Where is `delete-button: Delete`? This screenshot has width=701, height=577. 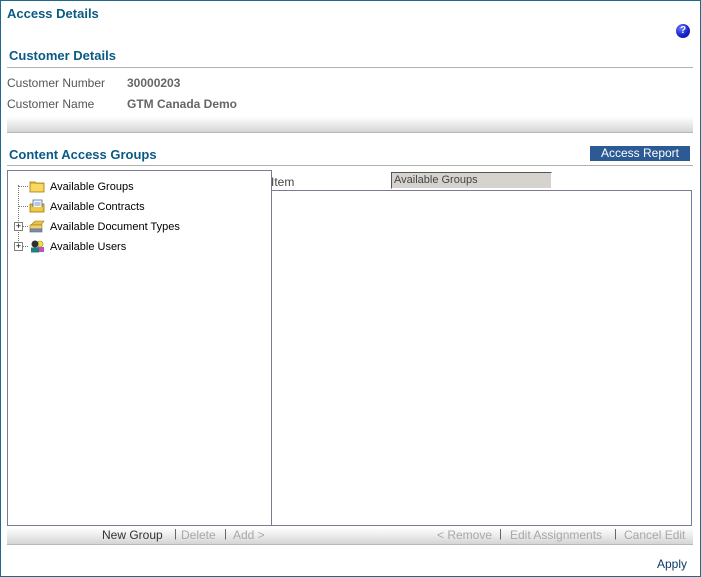
delete-button: Delete is located at coordinates (198, 535).